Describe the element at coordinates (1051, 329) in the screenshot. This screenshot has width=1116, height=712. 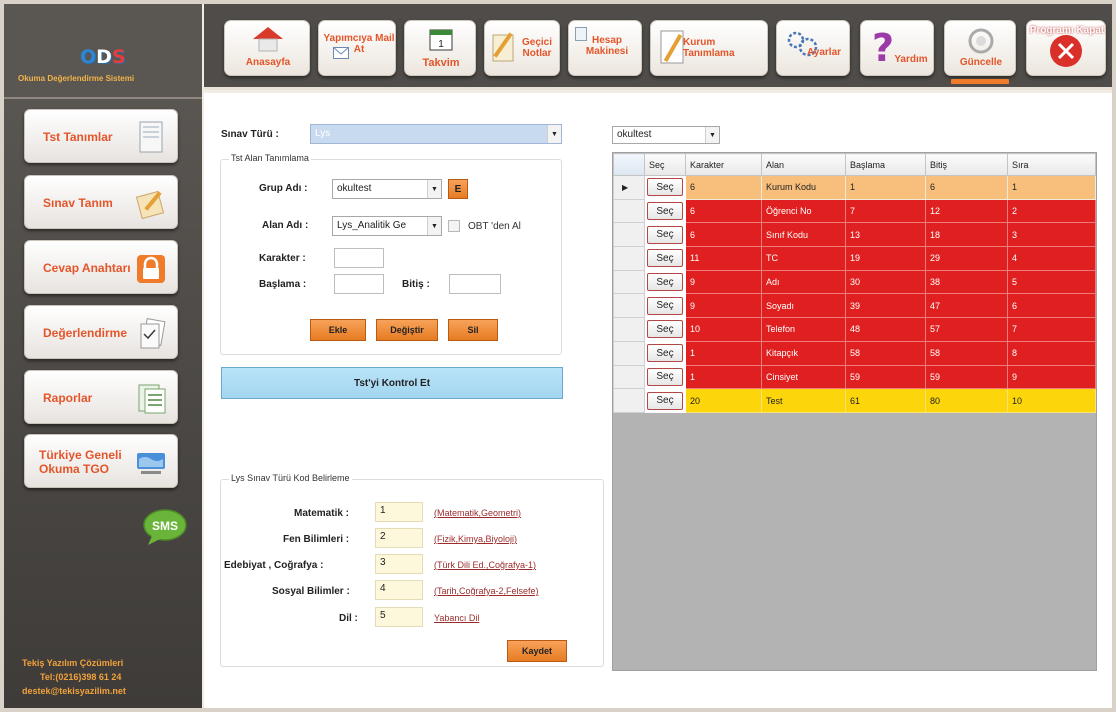
I see `cell-sira: 7` at that location.